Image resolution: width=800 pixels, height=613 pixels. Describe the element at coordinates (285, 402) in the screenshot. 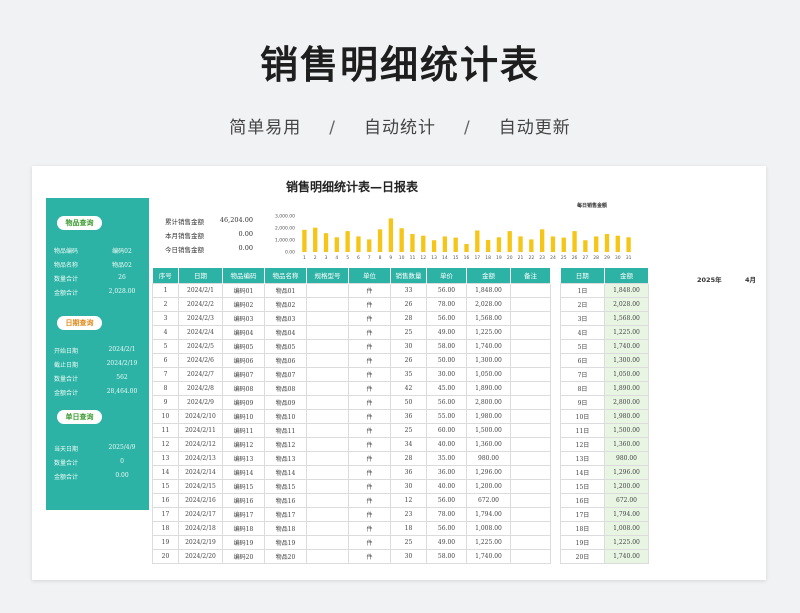

I see `table-cell: 物品09` at that location.